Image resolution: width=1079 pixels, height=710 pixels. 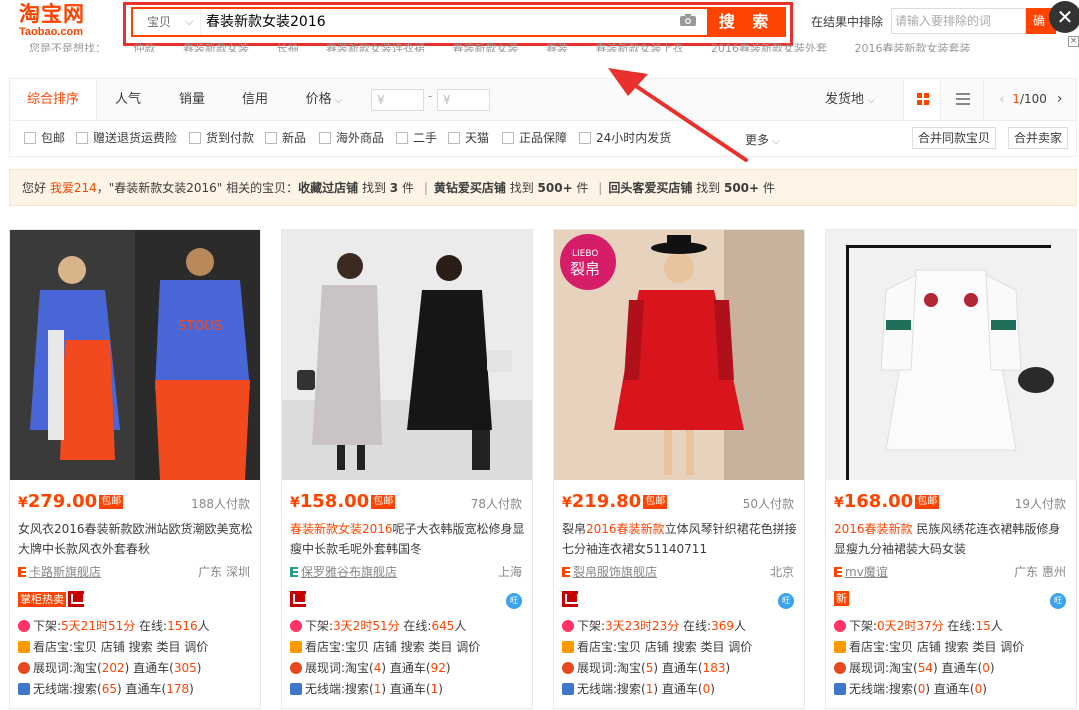 I want to click on search-input: 春装新款女装2016, so click(x=456, y=22).